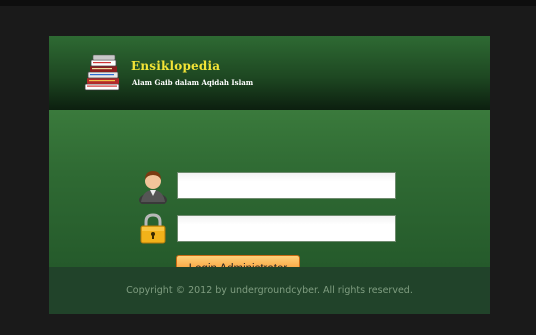  What do you see at coordinates (153, 187) in the screenshot?
I see `user-avatar-icon` at bounding box center [153, 187].